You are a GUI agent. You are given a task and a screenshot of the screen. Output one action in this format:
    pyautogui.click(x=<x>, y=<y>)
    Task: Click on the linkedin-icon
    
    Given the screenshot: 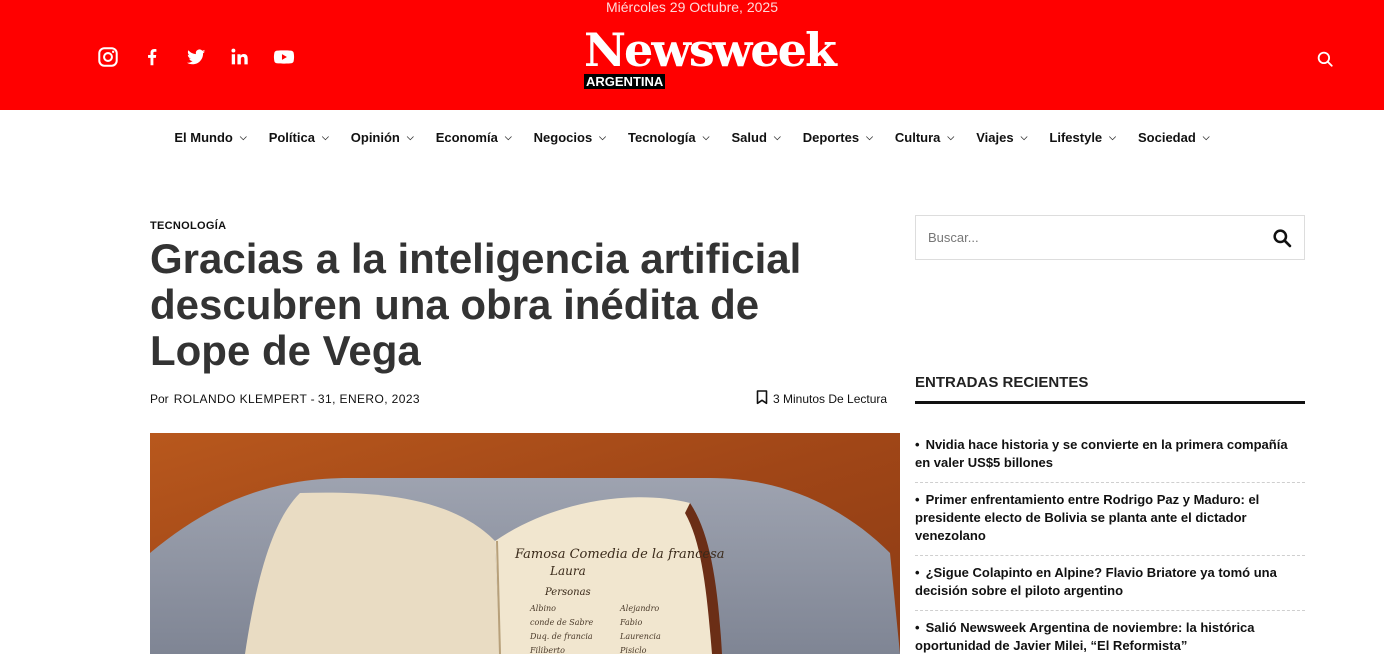 What is the action you would take?
    pyautogui.click(x=240, y=57)
    